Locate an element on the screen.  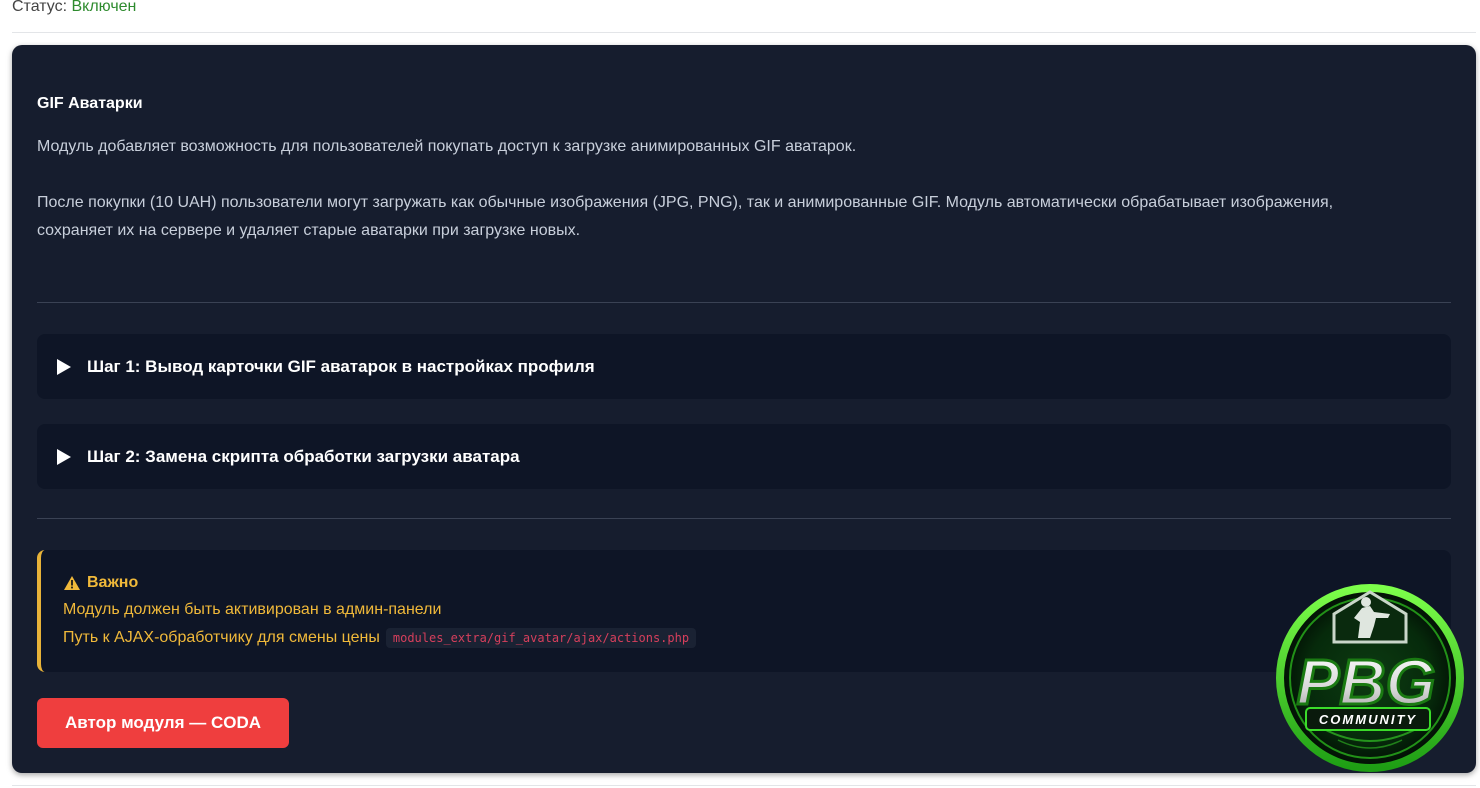
status-line: Статус: Включен is located at coordinates (74, 8).